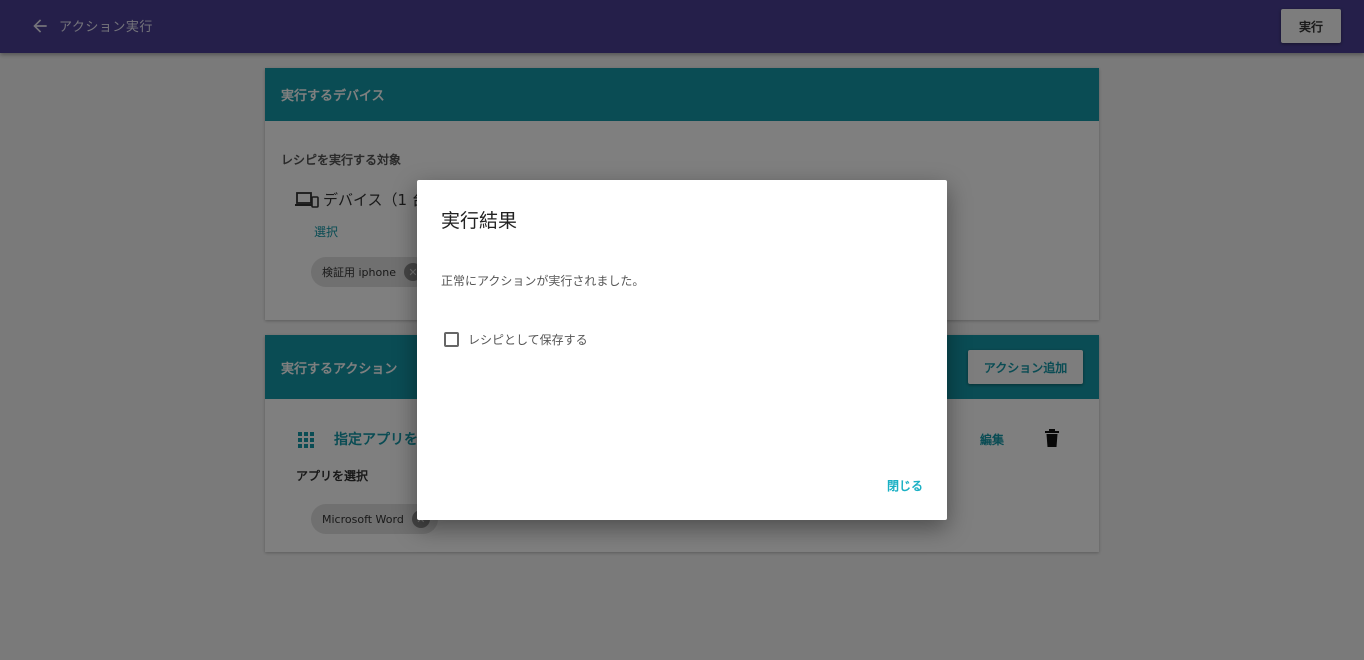 The image size is (1364, 660). I want to click on save-recipe-label: レシピとして保存する, so click(528, 340).